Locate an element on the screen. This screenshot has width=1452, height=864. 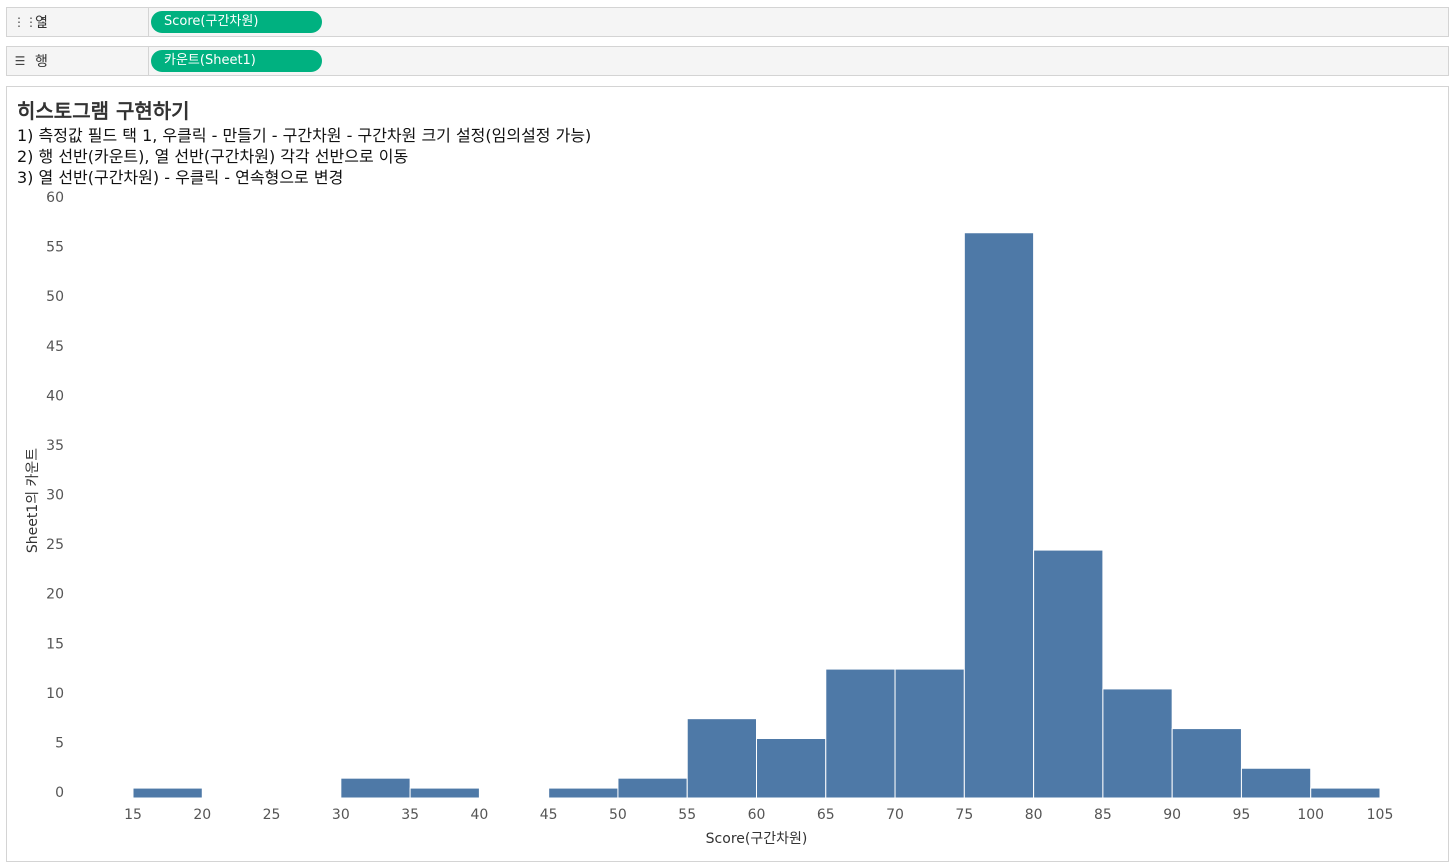
y-tick-label: 40 is located at coordinates (55, 396).